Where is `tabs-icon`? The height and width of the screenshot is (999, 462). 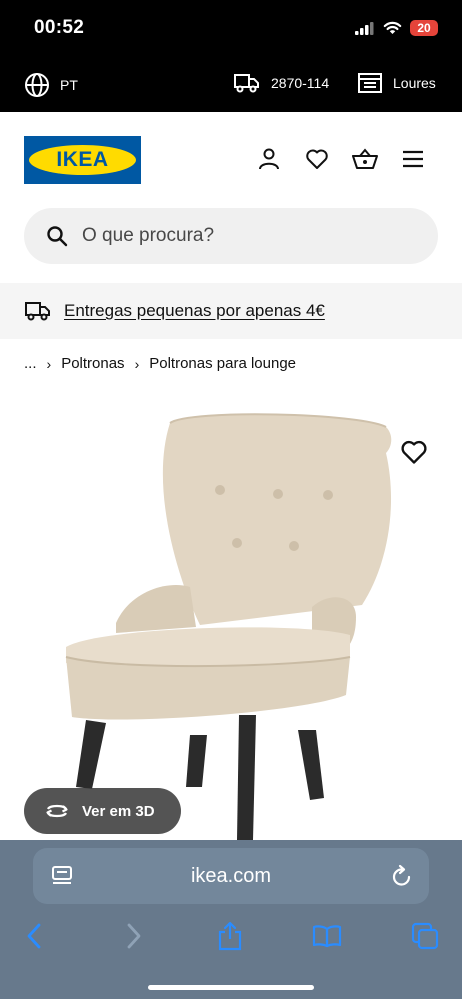
tabs-icon is located at coordinates (425, 936).